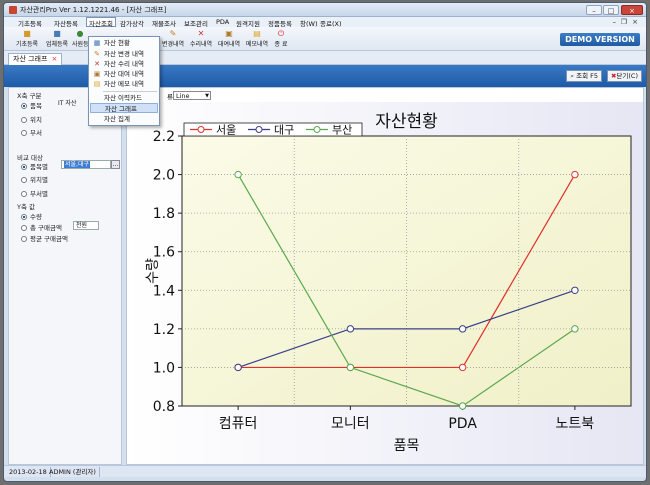 The height and width of the screenshot is (485, 650). Describe the element at coordinates (257, 39) in the screenshot. I see `tool-memo-history: ▤ 메모내역` at that location.